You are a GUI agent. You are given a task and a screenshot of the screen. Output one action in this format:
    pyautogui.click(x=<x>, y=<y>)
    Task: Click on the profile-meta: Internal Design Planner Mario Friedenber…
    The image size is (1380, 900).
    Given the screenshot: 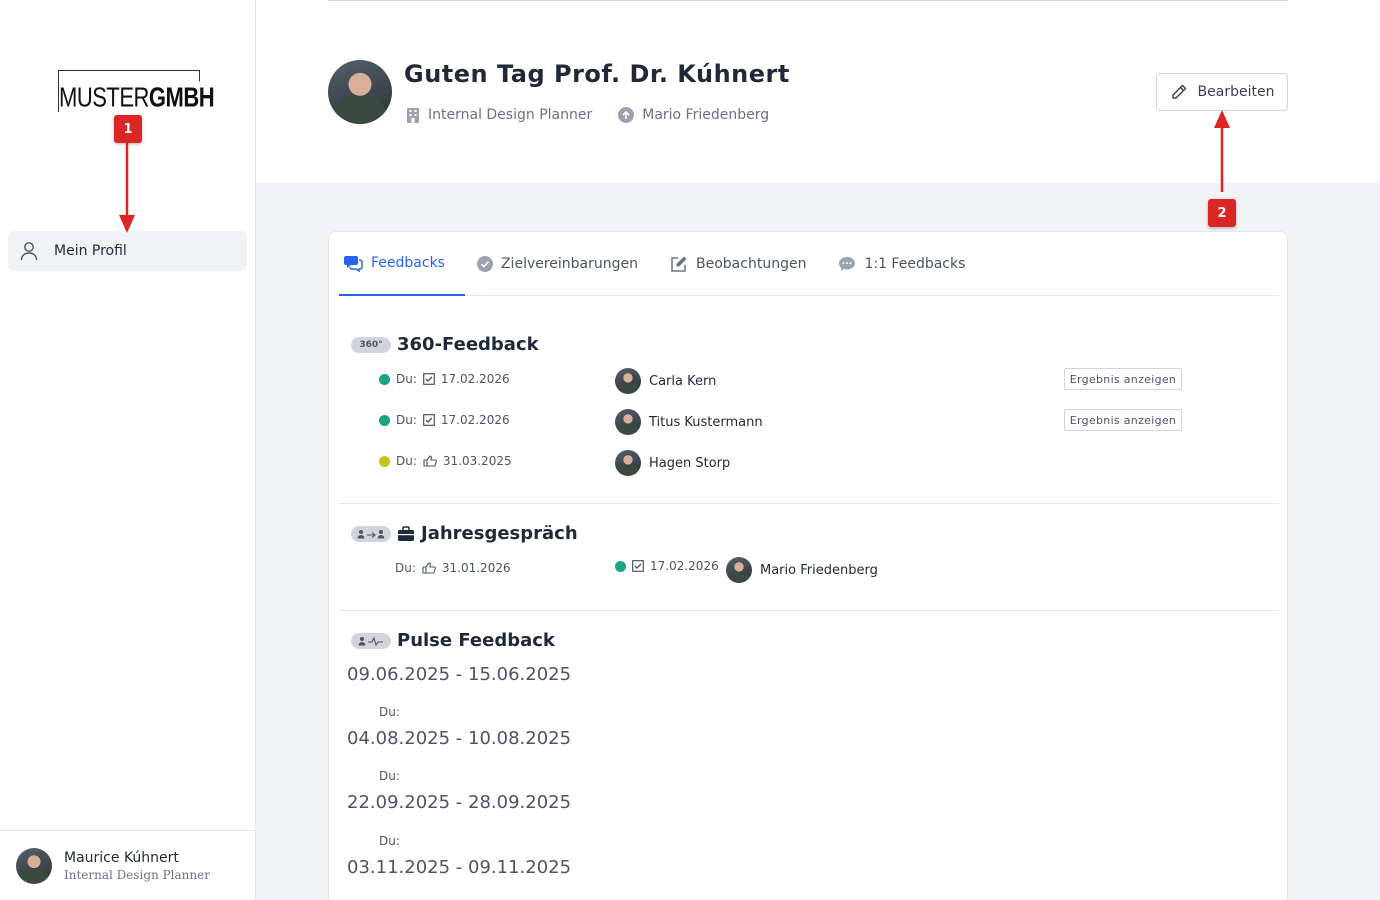 What is the action you would take?
    pyautogui.click(x=587, y=115)
    